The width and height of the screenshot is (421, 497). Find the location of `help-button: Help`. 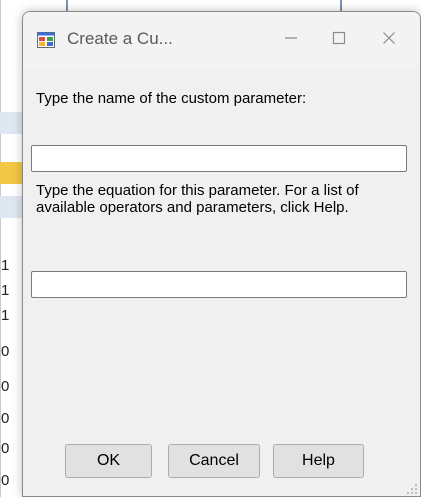

help-button: Help is located at coordinates (318, 461).